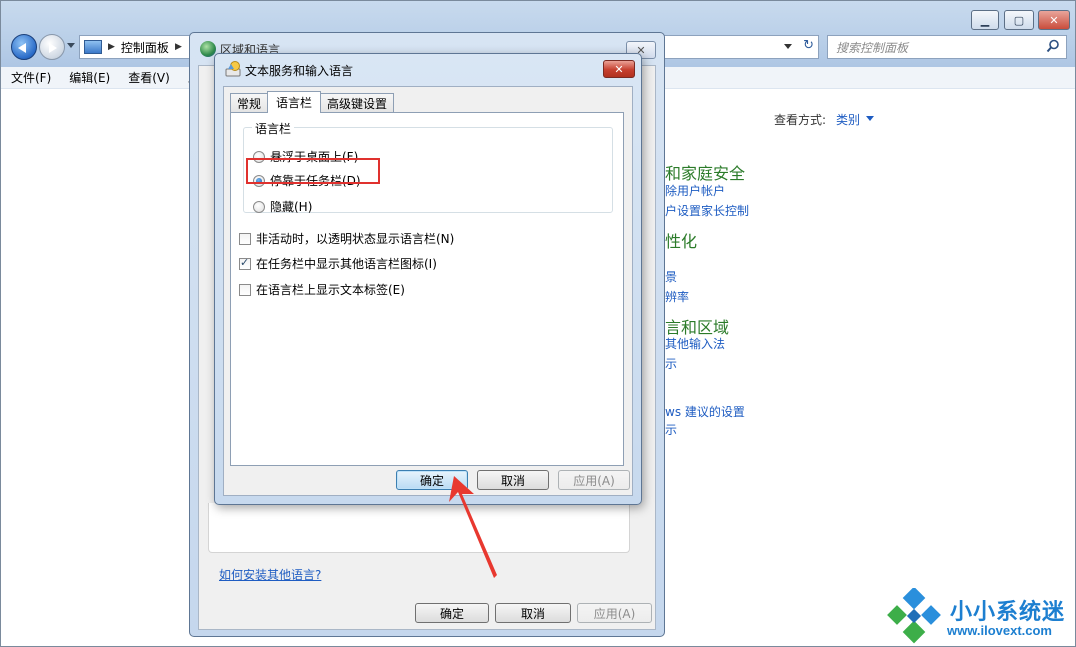  Describe the element at coordinates (695, 343) in the screenshot. I see `category-link: 其他输入法` at that location.